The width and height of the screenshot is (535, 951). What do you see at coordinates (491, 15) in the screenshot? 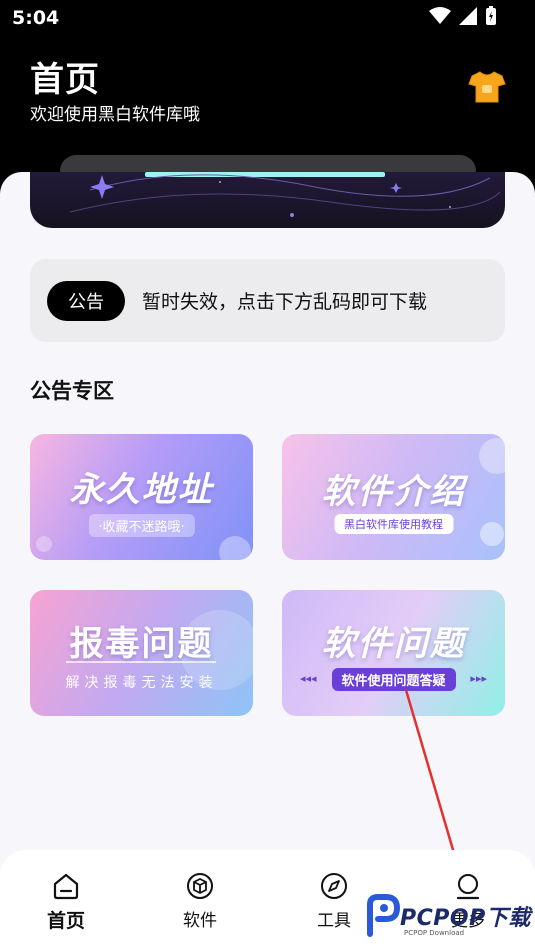
I see `battery-icon` at bounding box center [491, 15].